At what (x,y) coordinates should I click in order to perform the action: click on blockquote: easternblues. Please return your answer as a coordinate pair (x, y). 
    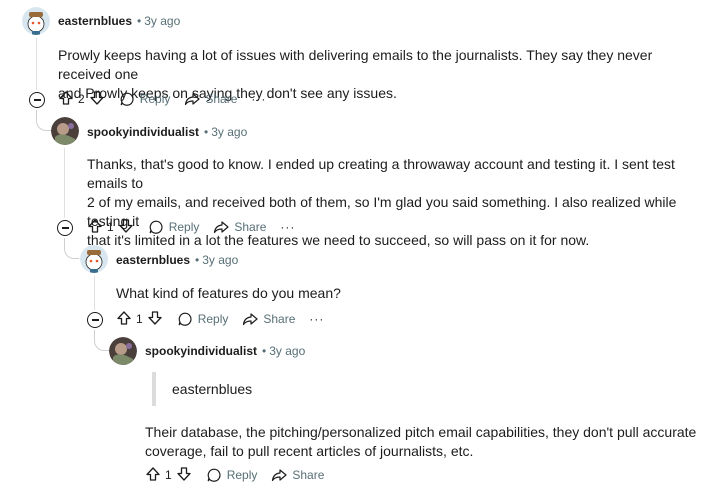
    Looking at the image, I should click on (202, 389).